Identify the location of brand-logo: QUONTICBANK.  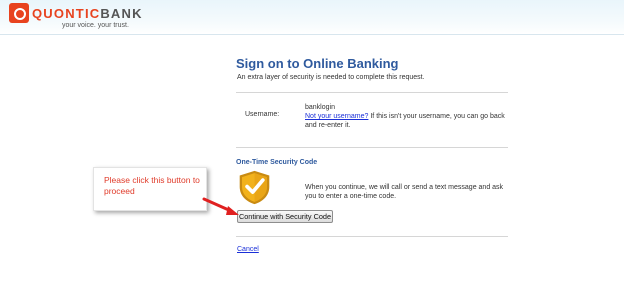
(87, 13).